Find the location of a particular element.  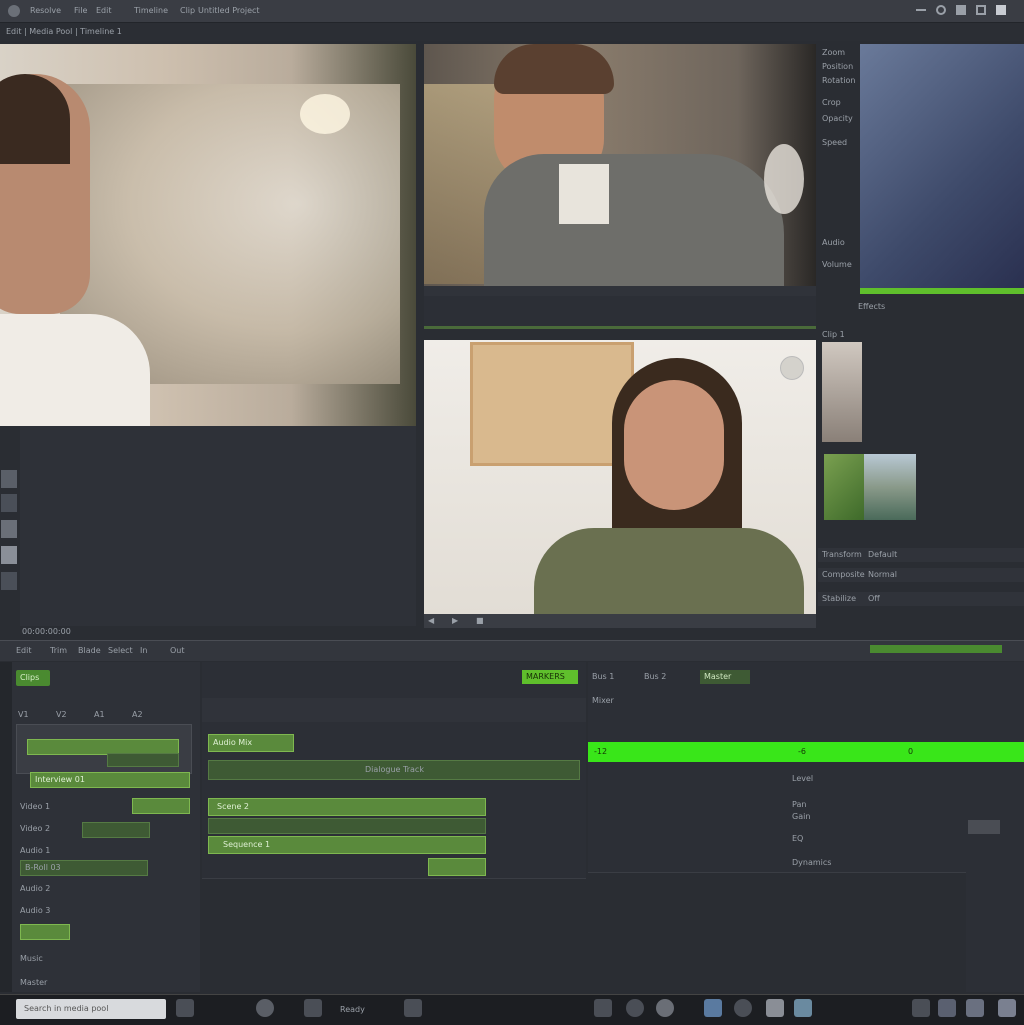

timeline-tool-0: Edit is located at coordinates (24, 651).